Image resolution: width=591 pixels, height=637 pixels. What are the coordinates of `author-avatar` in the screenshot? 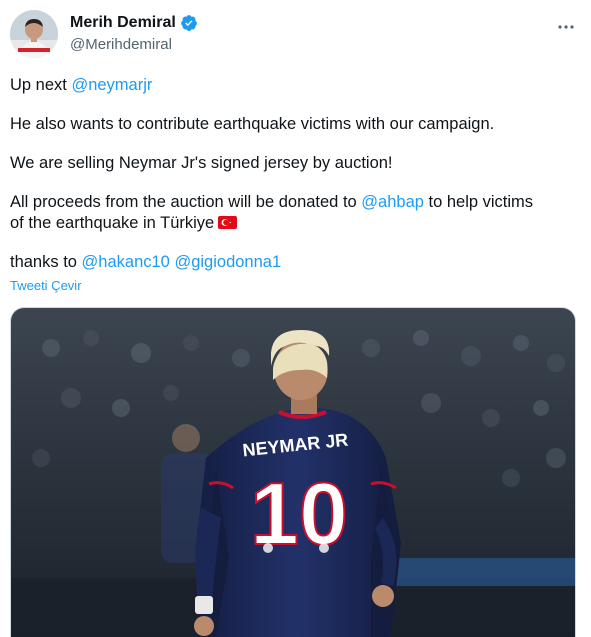 It's located at (34, 34).